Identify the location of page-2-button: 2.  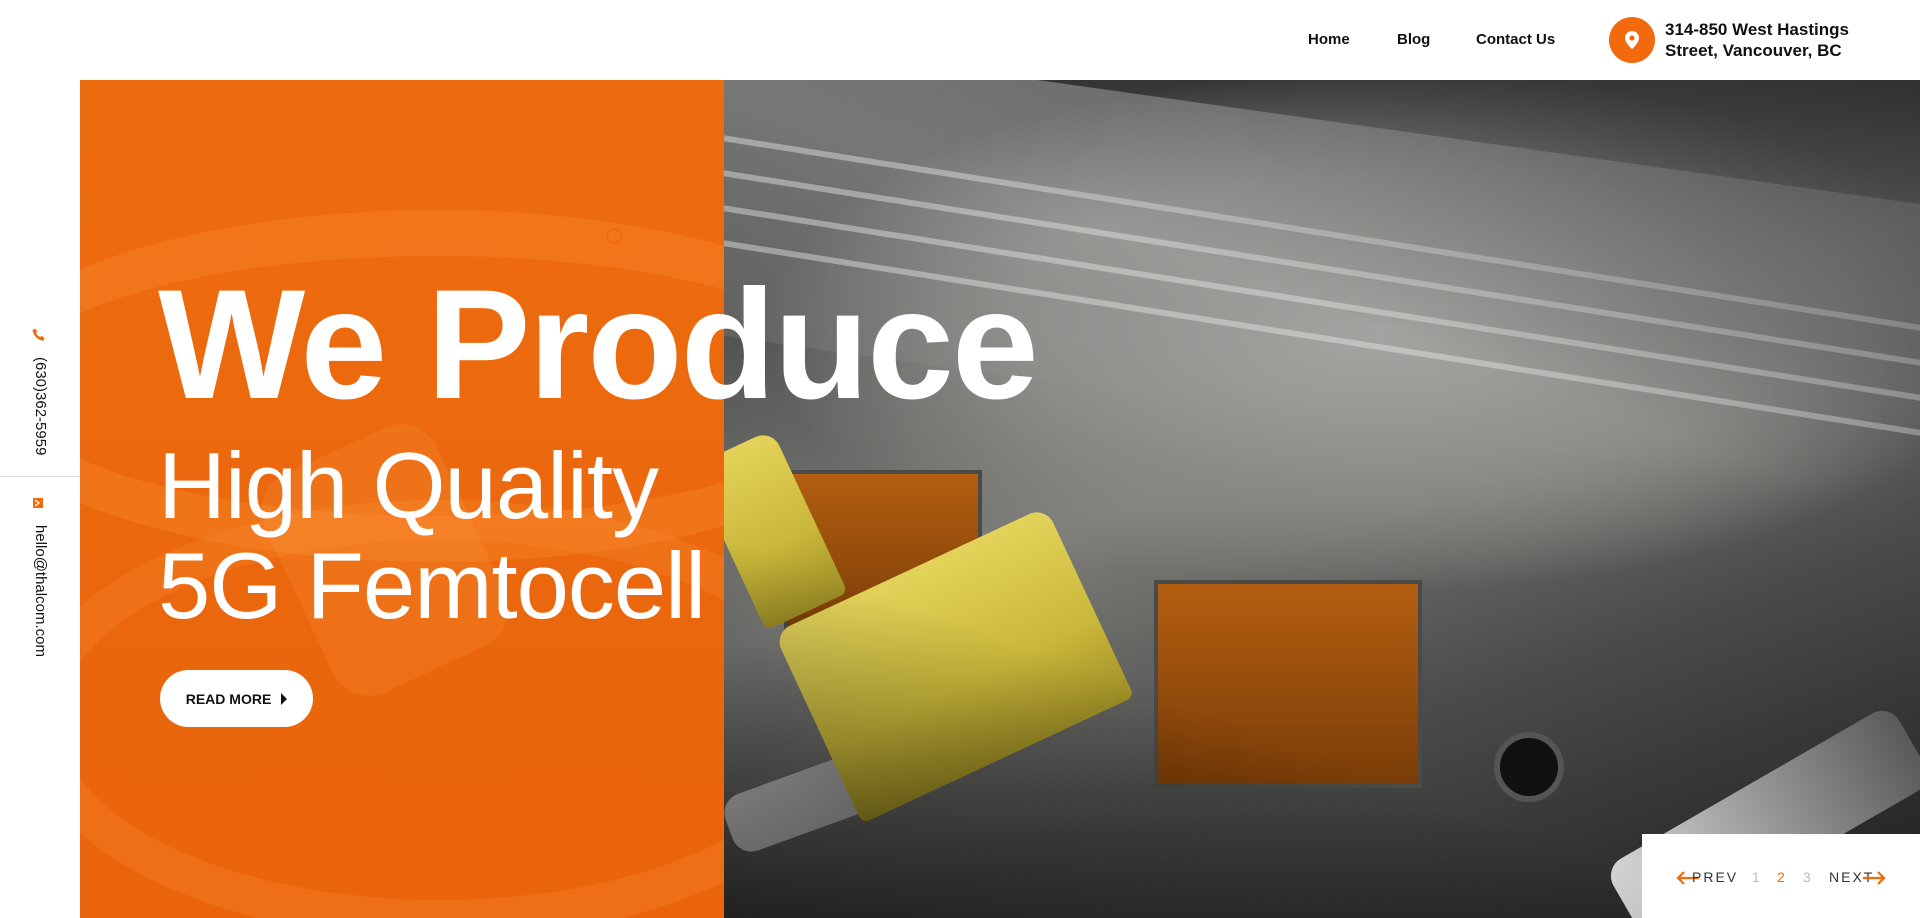
(1781, 877).